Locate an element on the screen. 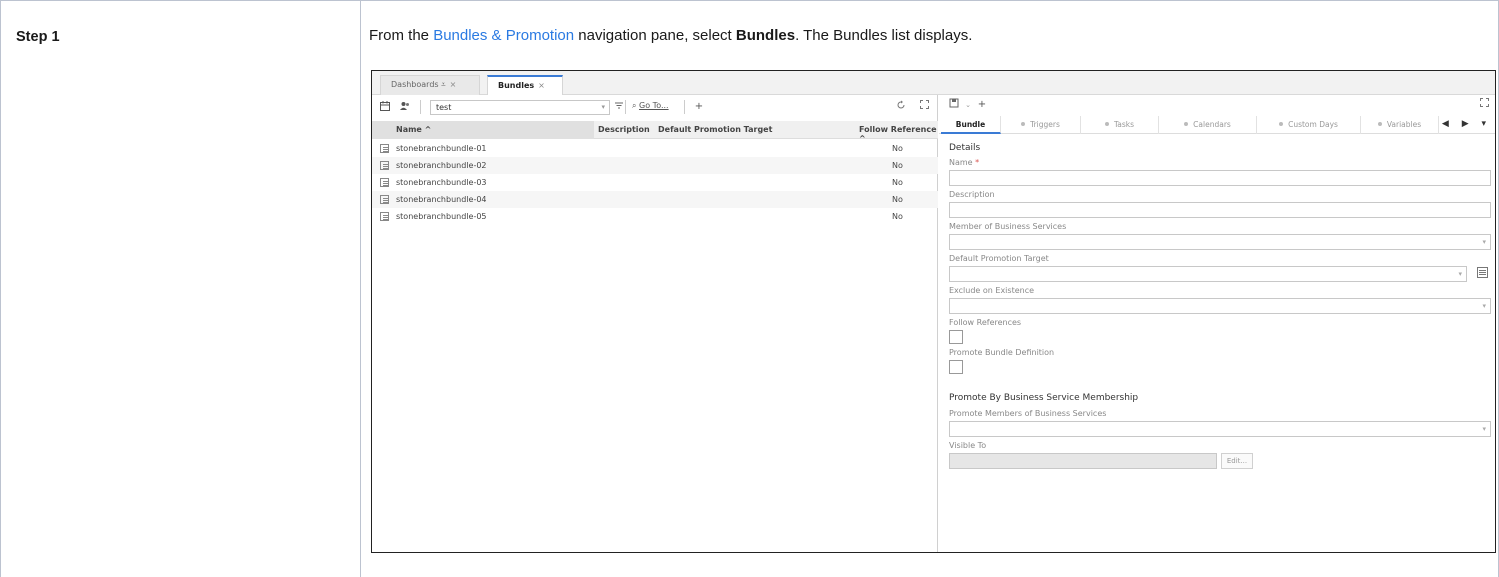 The image size is (1499, 577). required-mark: * is located at coordinates (977, 162).